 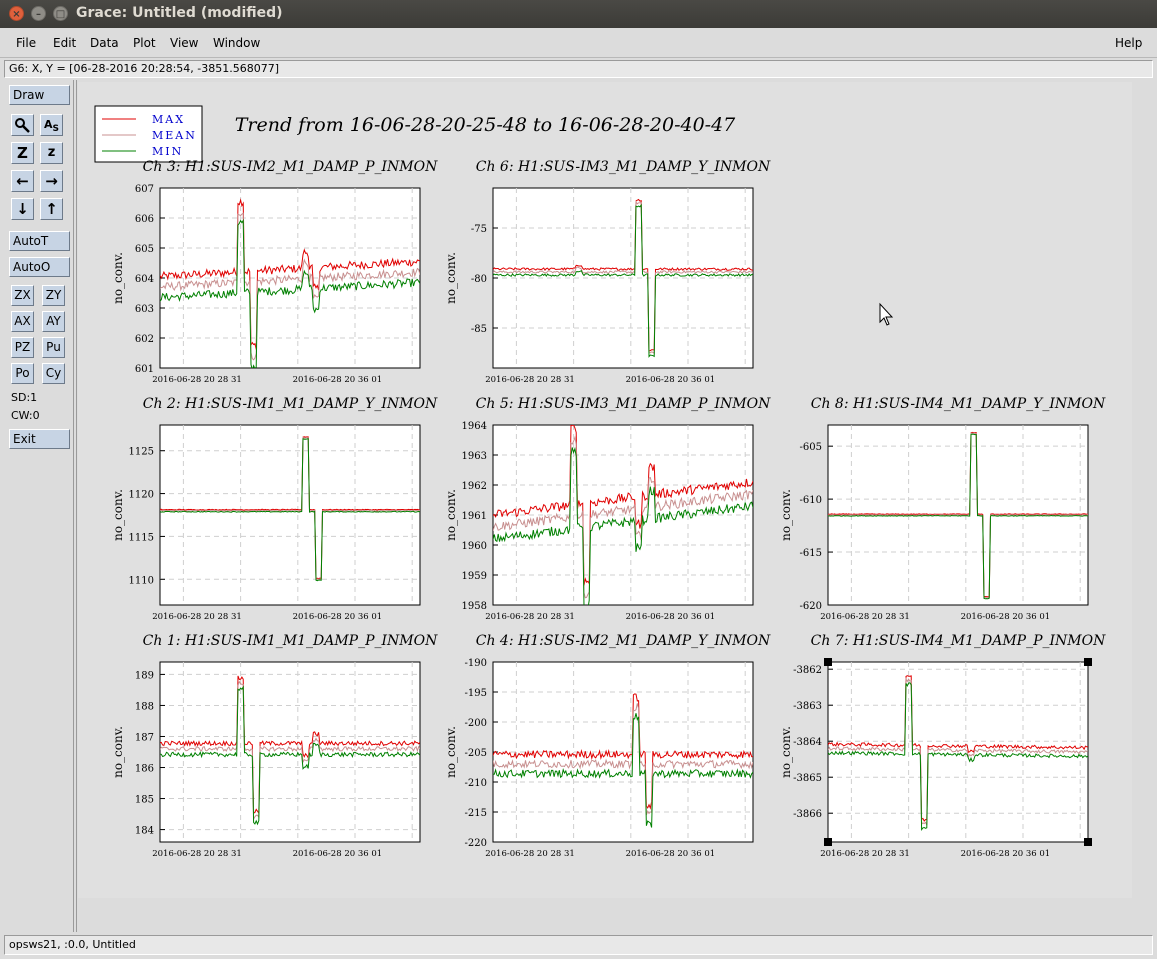 What do you see at coordinates (26, 43) in the screenshot?
I see `menu-file: File` at bounding box center [26, 43].